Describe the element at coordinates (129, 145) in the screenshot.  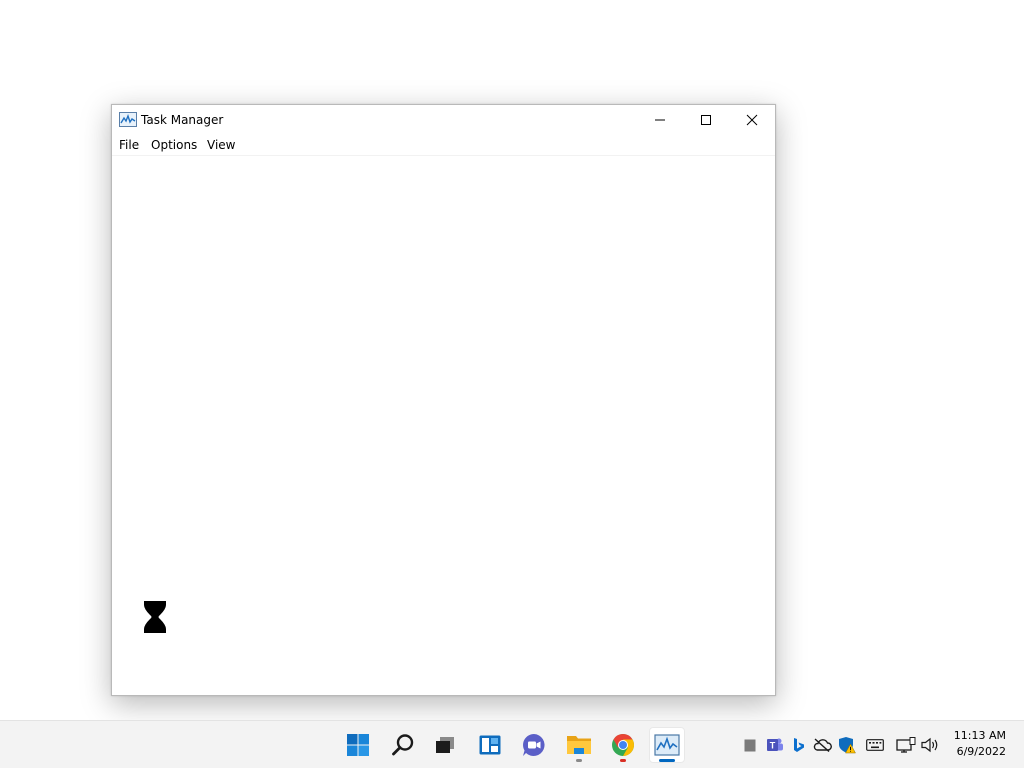
I see `menu-file: File` at that location.